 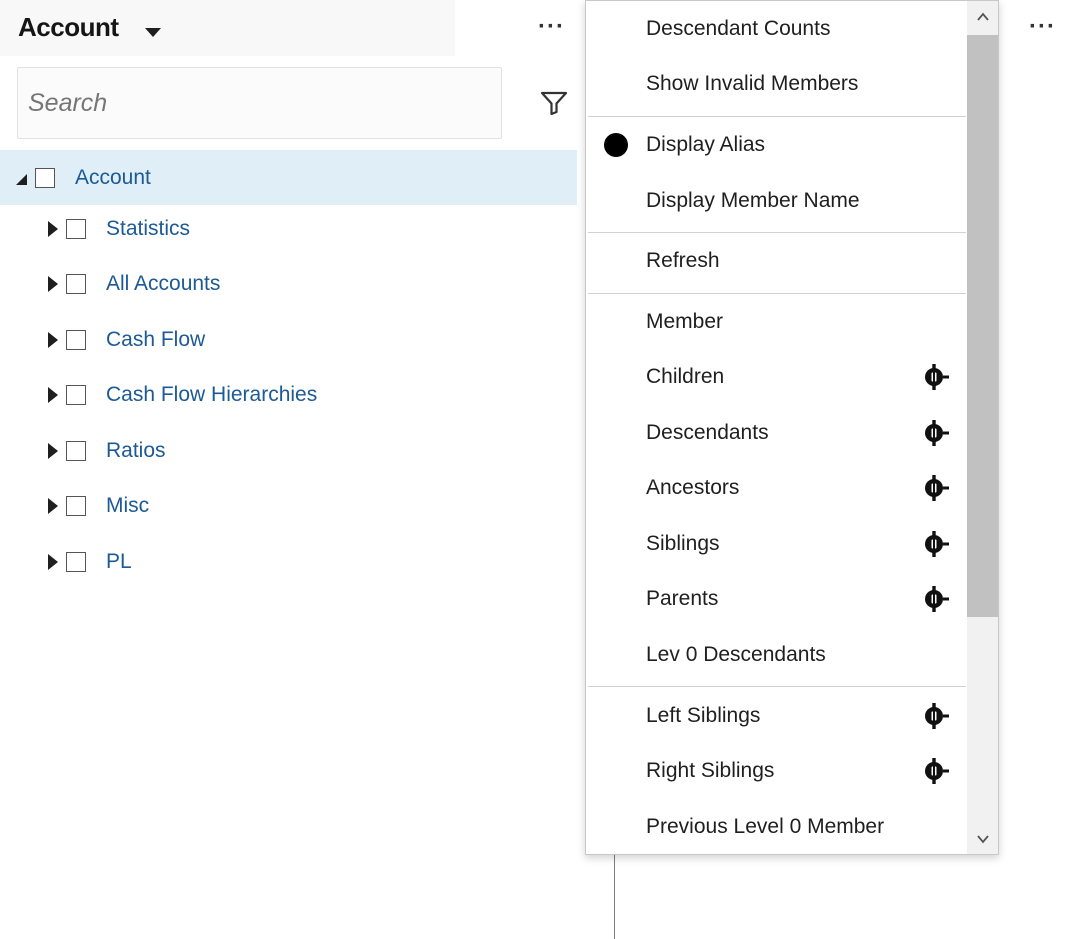 I want to click on tree-item-label: Cash Flow Hierarchies, so click(x=211, y=395).